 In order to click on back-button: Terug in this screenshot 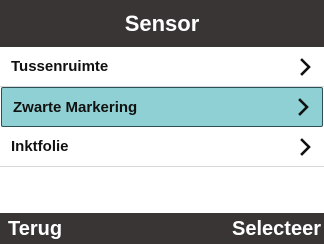, I will do `click(35, 229)`.